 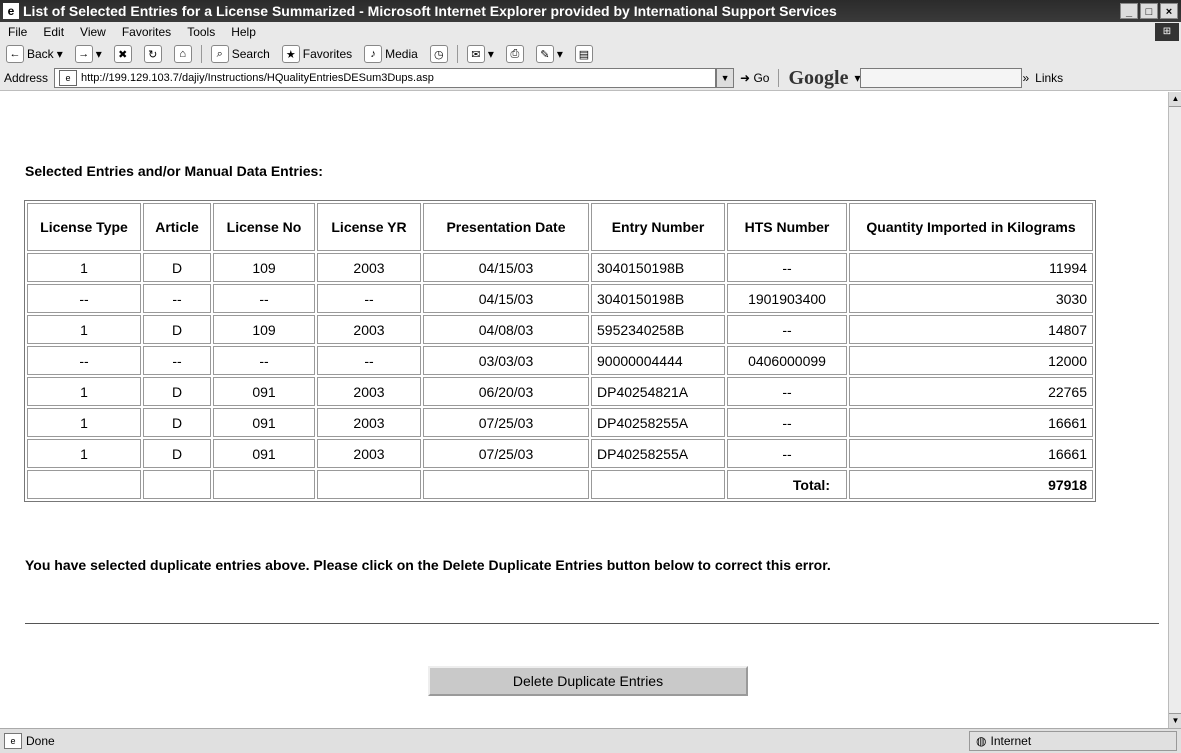 I want to click on menu-favorites: Favorites, so click(x=146, y=32).